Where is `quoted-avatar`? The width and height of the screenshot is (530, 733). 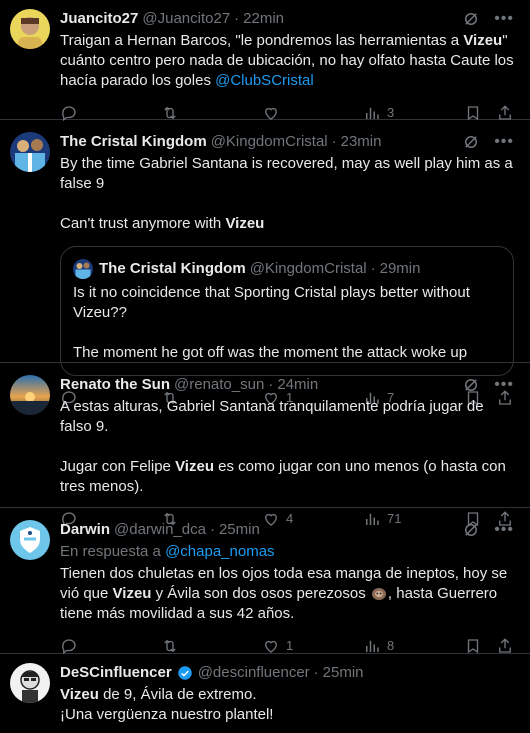 quoted-avatar is located at coordinates (83, 269).